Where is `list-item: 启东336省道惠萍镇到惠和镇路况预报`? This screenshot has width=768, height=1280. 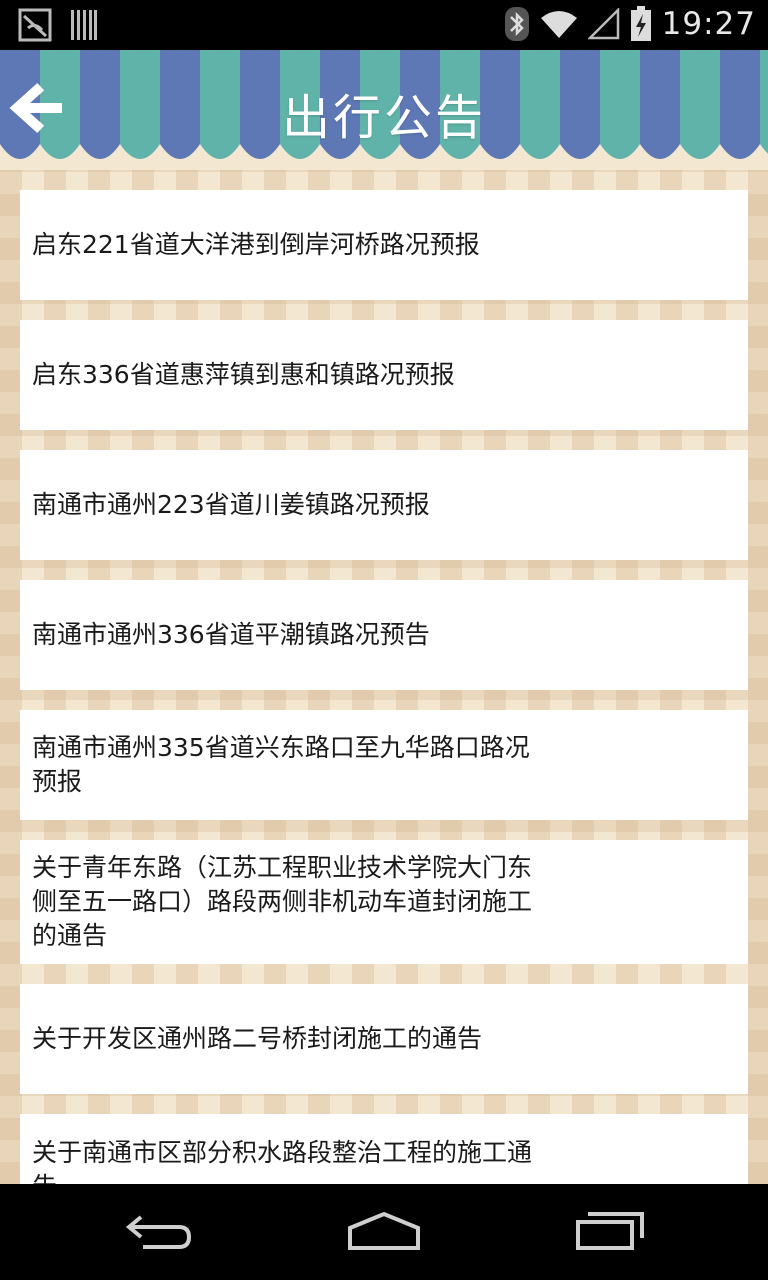
list-item: 启东336省道惠萍镇到惠和镇路况预报 is located at coordinates (384, 375).